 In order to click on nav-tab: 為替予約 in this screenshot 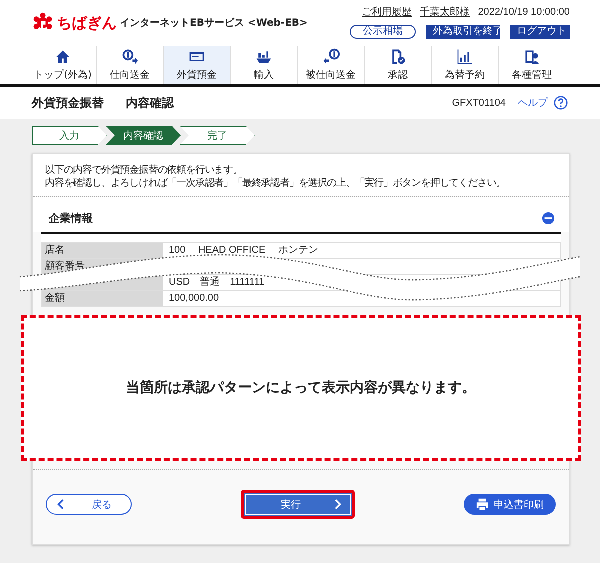, I will do `click(464, 65)`.